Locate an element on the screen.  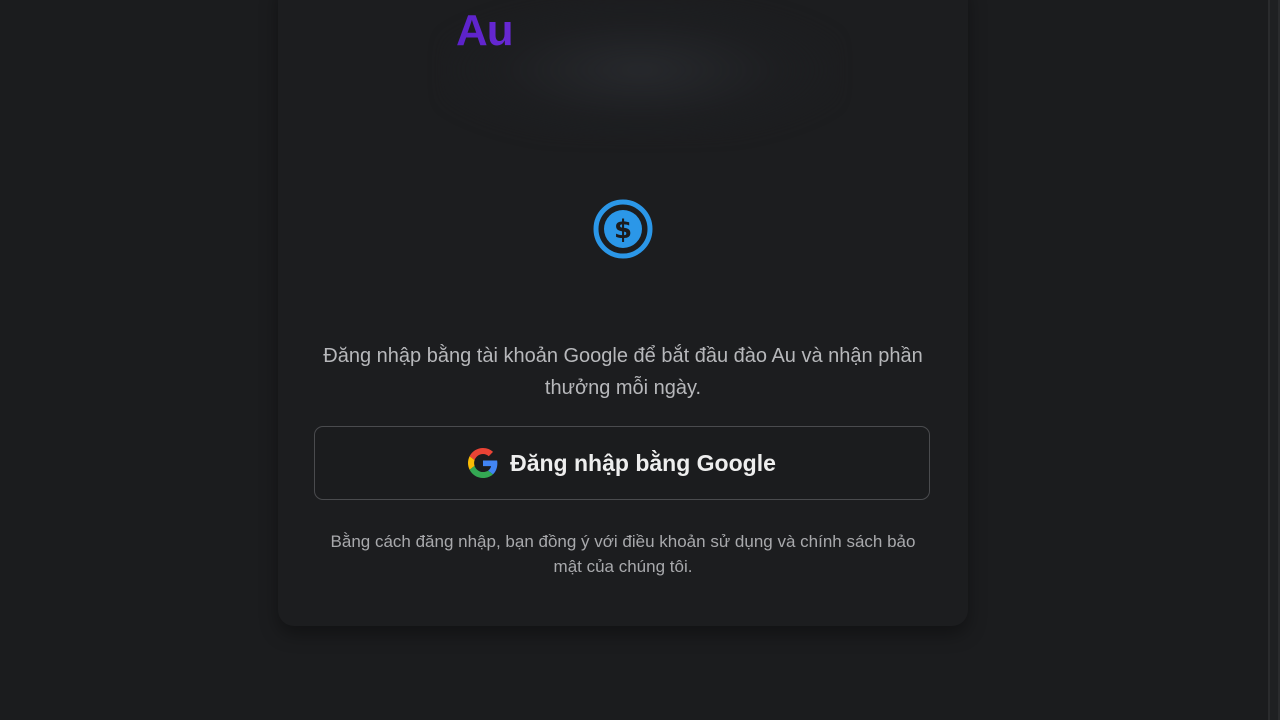
google-g-icon is located at coordinates (483, 463).